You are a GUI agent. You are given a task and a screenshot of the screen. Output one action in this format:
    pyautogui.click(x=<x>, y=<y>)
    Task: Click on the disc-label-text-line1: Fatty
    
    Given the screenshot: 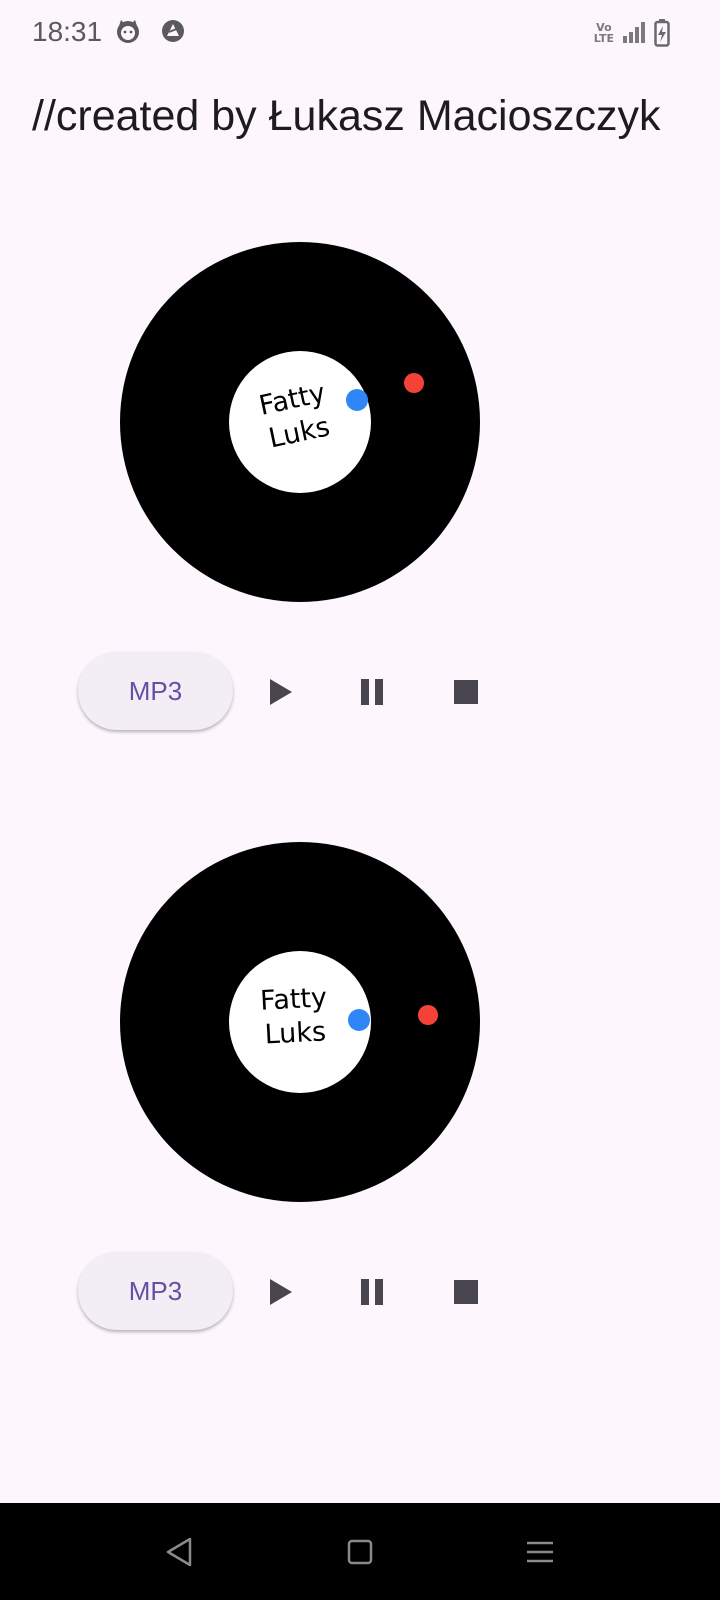 What is the action you would take?
    pyautogui.click(x=293, y=999)
    